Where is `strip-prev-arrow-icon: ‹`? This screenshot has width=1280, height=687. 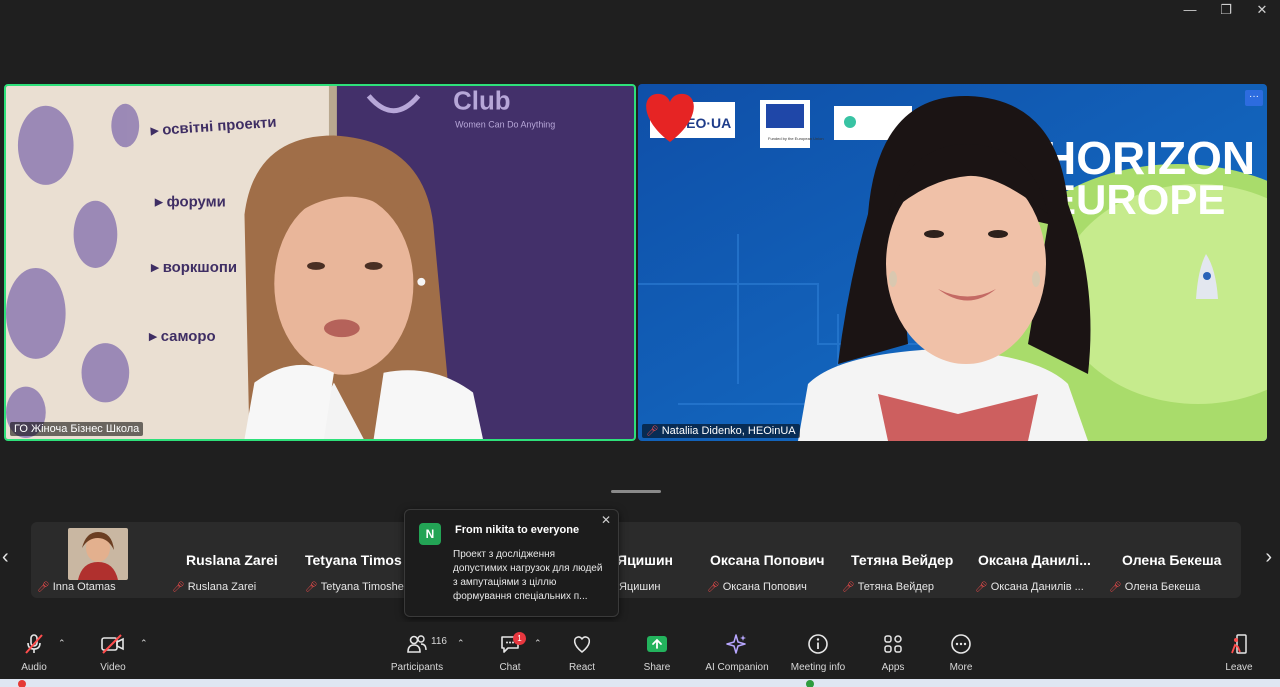 strip-prev-arrow-icon: ‹ is located at coordinates (5, 557).